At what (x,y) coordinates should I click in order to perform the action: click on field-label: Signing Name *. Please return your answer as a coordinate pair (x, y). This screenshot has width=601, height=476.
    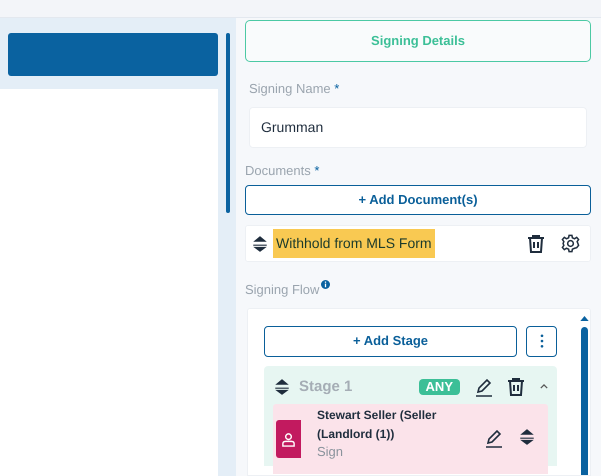
    Looking at the image, I should click on (294, 89).